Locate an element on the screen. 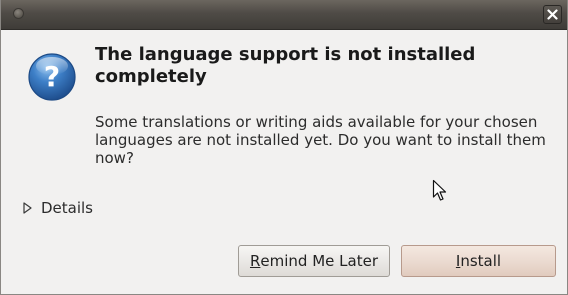  remind-me-later-button: Remind Me Later is located at coordinates (314, 261).